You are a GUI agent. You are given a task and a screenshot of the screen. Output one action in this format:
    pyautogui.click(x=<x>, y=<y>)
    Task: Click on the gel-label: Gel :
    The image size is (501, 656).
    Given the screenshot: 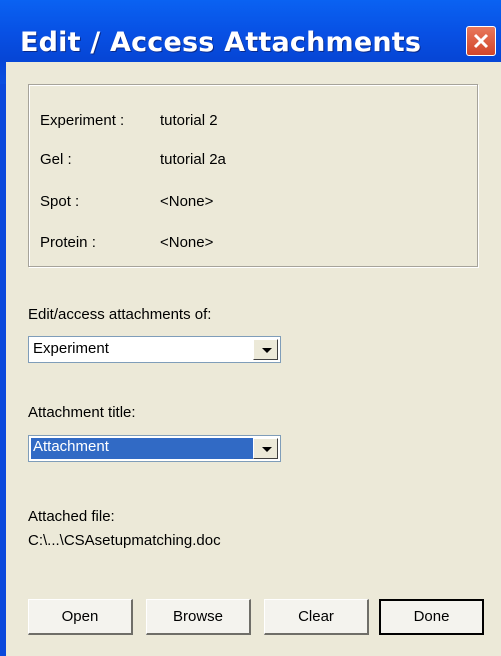 What is the action you would take?
    pyautogui.click(x=56, y=159)
    